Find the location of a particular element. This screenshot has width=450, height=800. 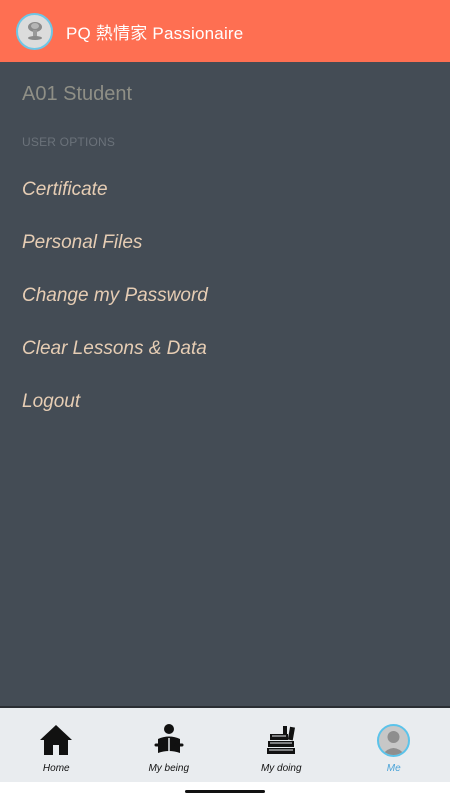

menu-item-personal-files: Personal Files is located at coordinates (82, 243).